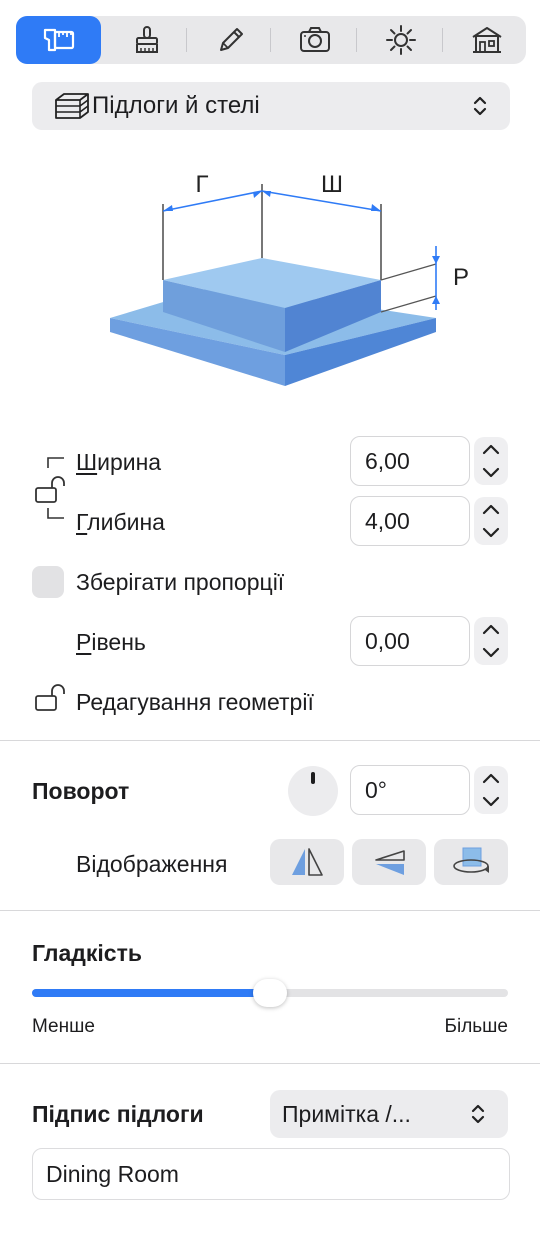  Describe the element at coordinates (491, 641) in the screenshot. I see `level-stepper` at that location.